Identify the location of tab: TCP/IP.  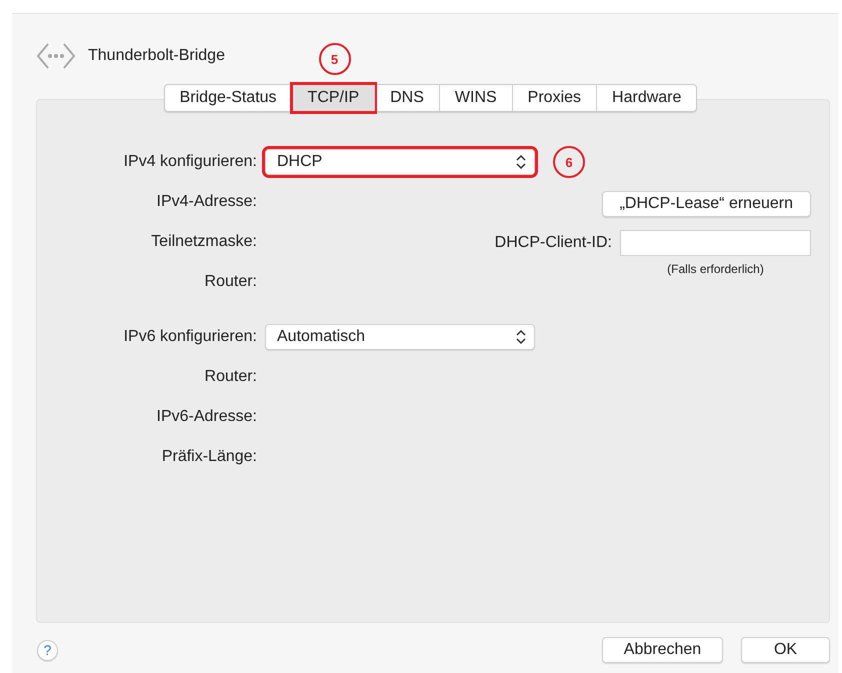
(333, 98).